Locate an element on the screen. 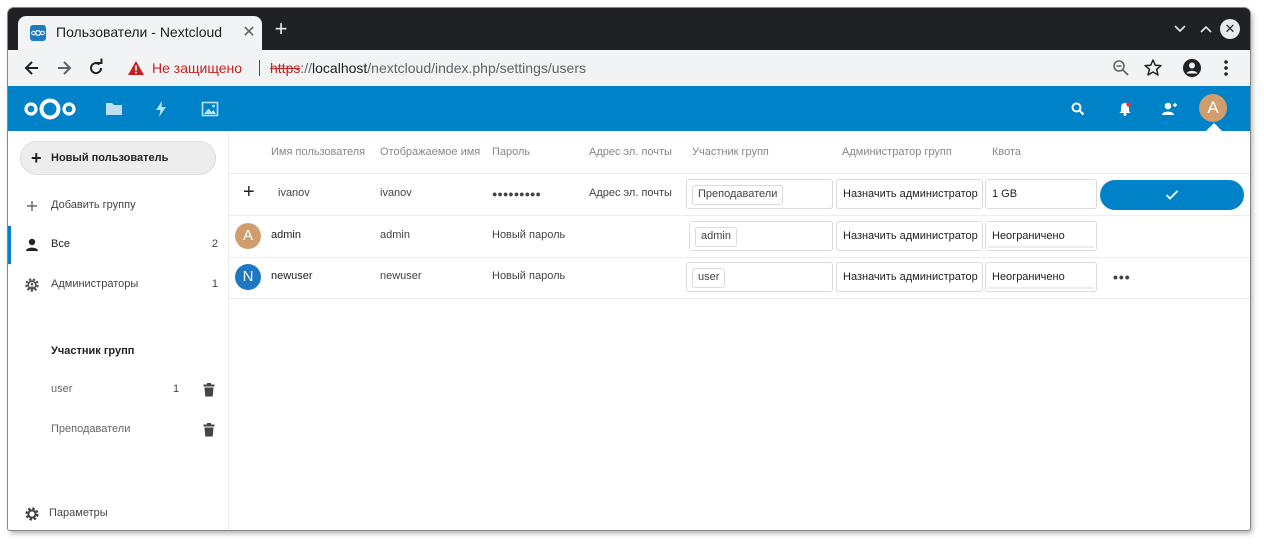  user-avatar: A is located at coordinates (1213, 108).